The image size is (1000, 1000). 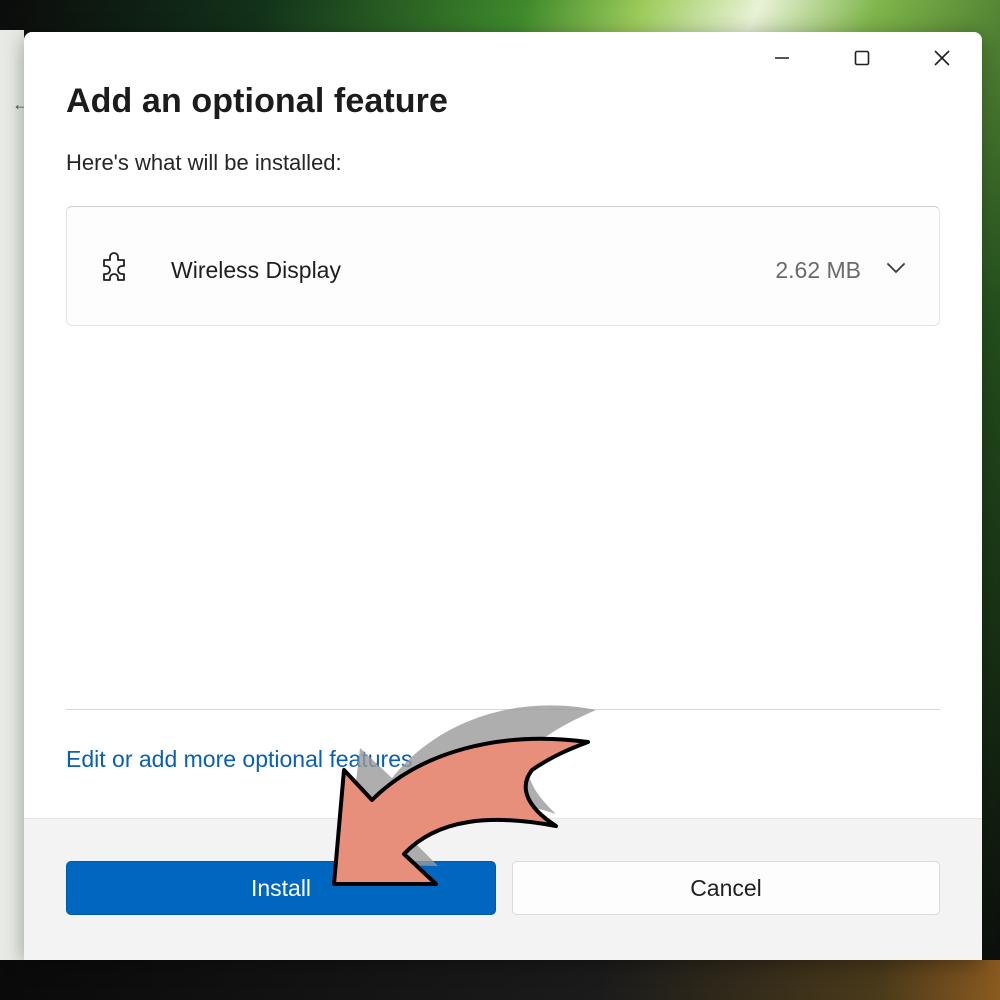 What do you see at coordinates (818, 270) in the screenshot?
I see `feature-size: 2.62 MB` at bounding box center [818, 270].